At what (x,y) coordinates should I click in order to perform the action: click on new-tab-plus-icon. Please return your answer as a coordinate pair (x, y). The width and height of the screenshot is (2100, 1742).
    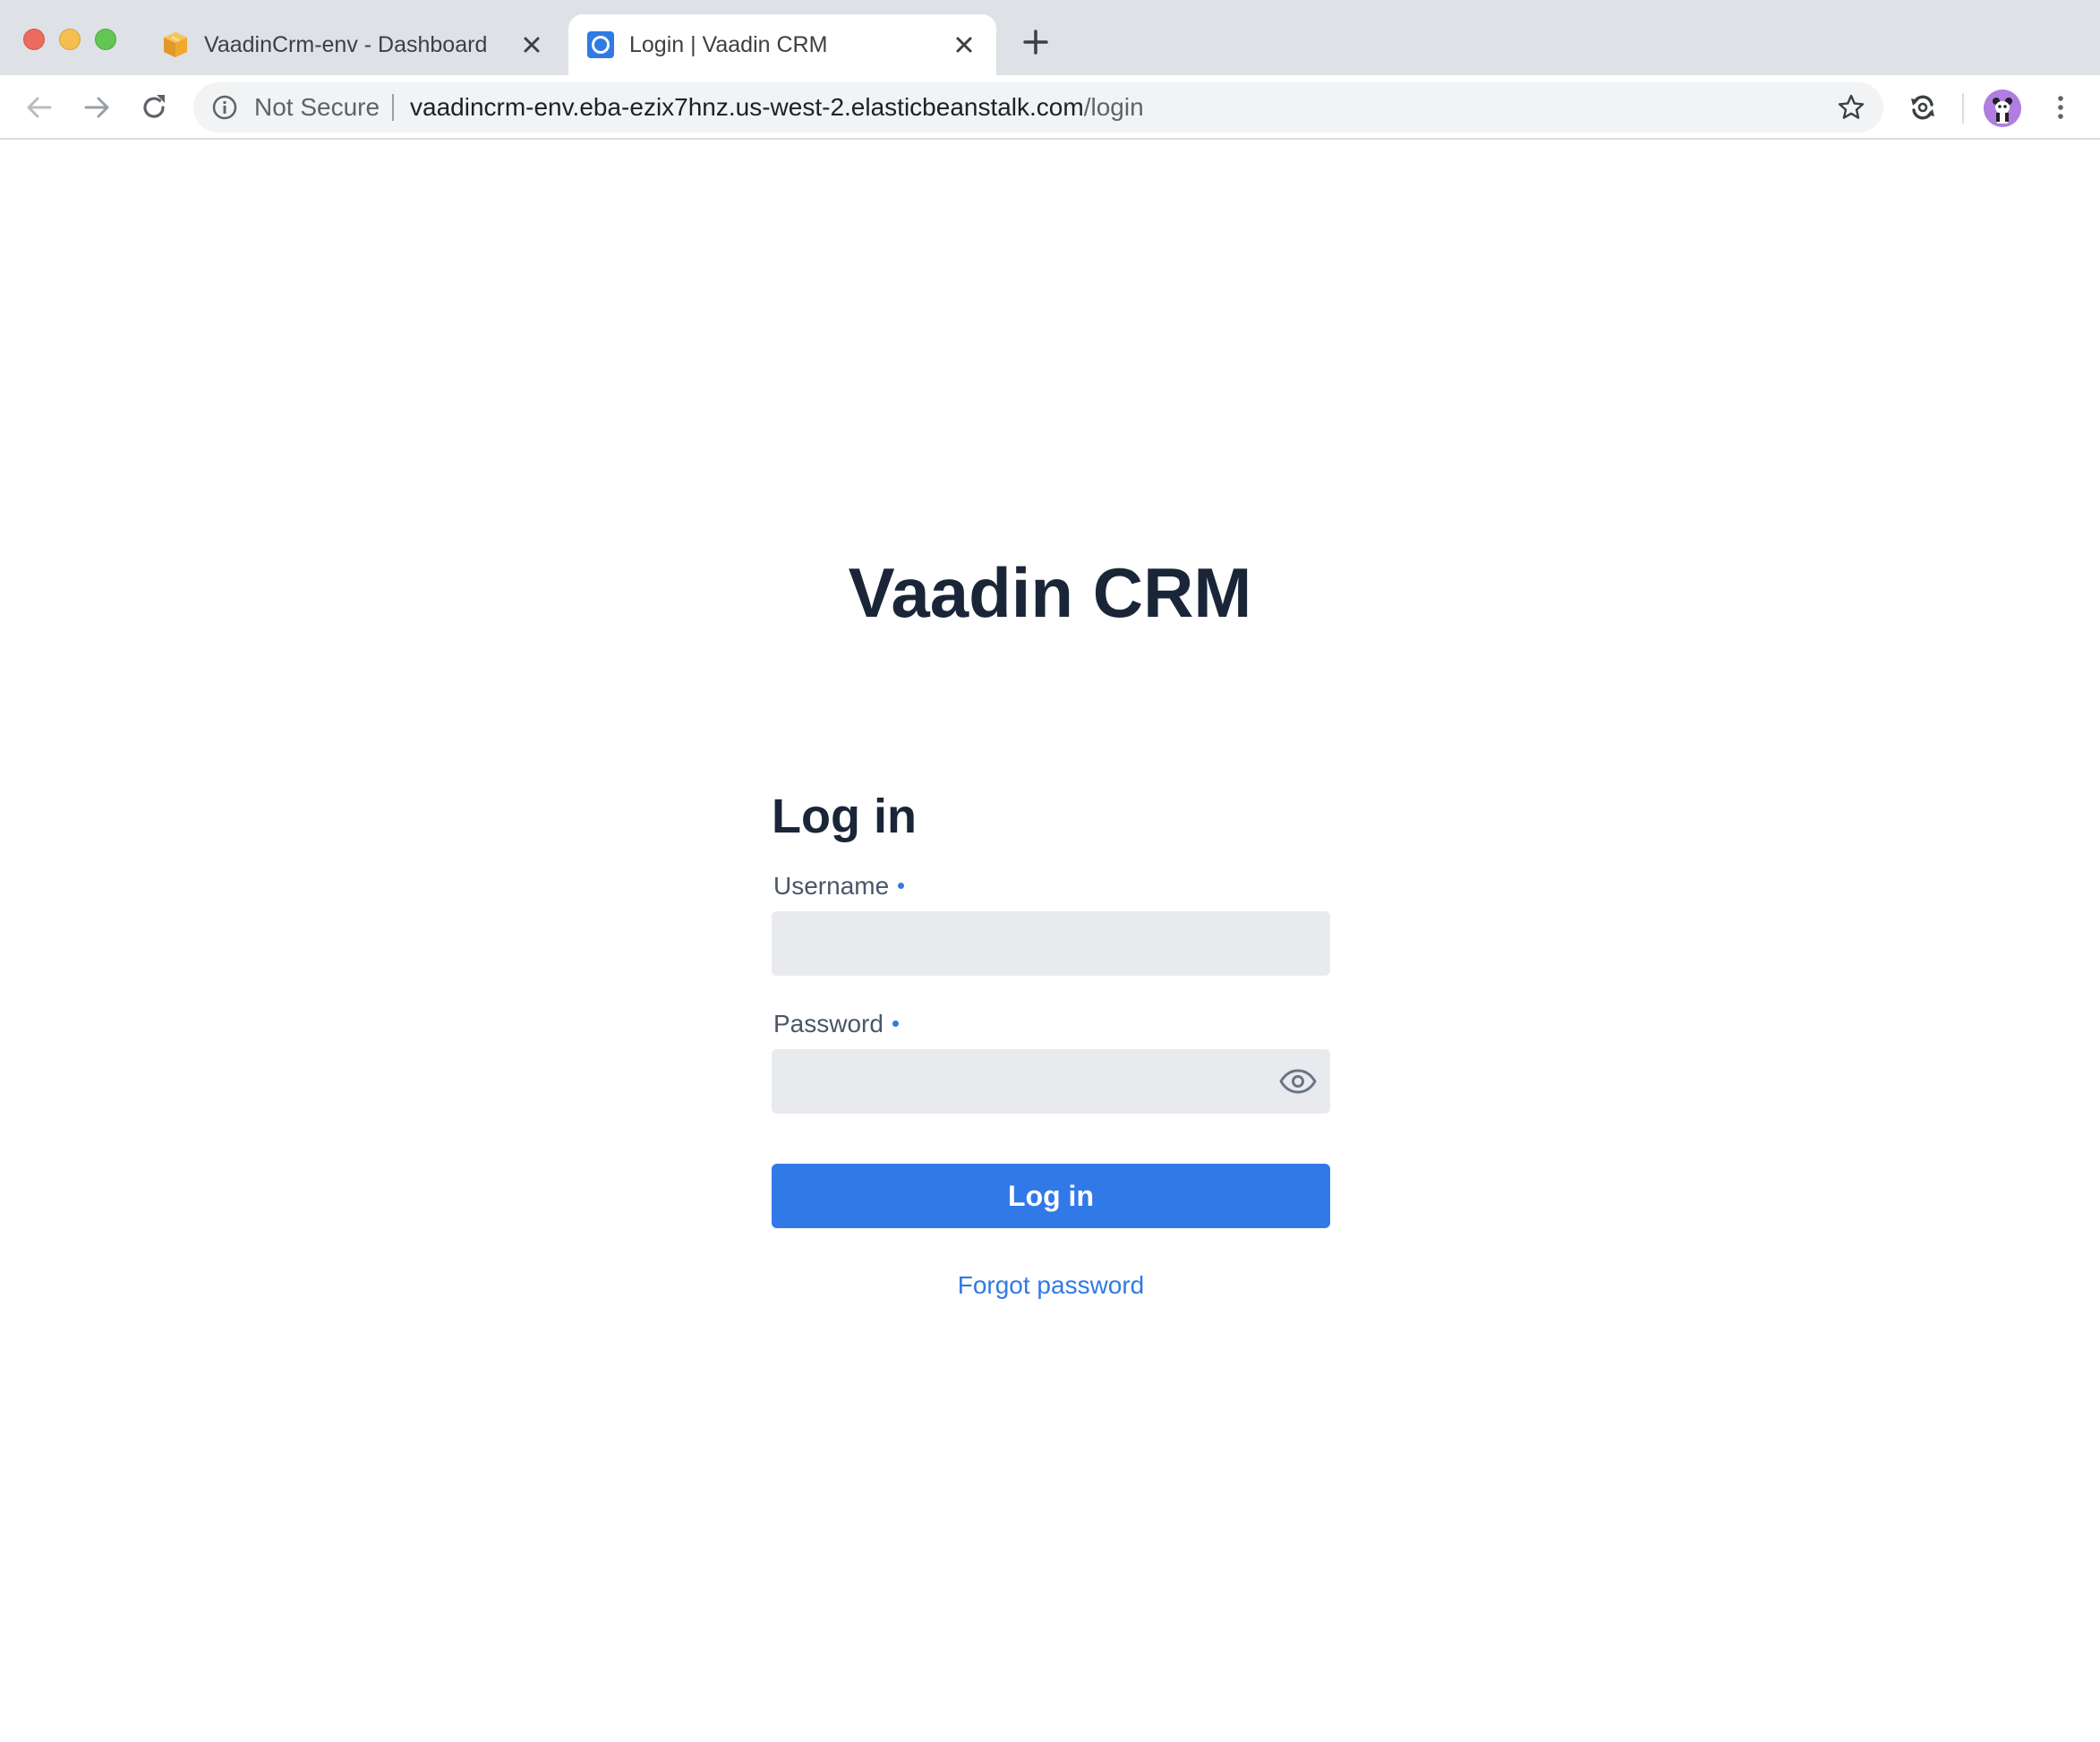
    Looking at the image, I should click on (1035, 42).